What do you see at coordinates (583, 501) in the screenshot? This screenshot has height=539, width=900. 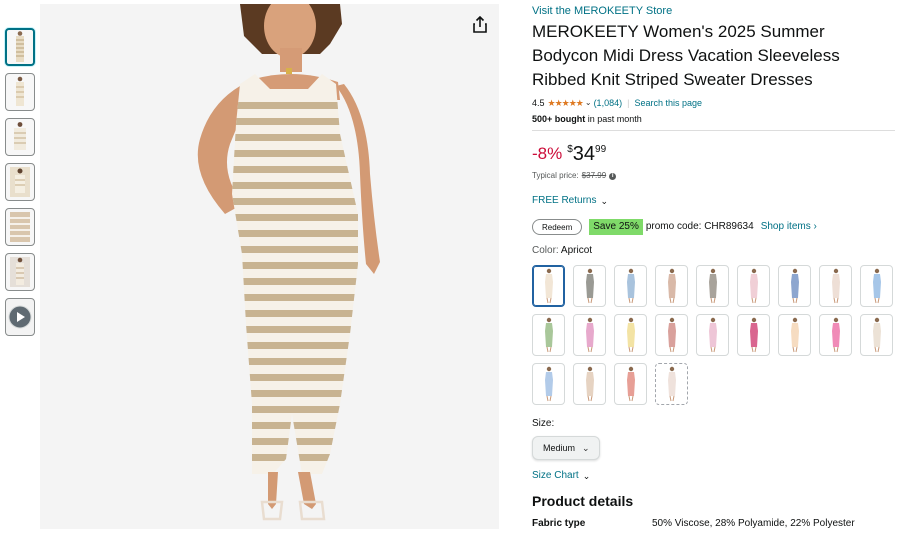 I see `product-details-heading: Product details` at bounding box center [583, 501].